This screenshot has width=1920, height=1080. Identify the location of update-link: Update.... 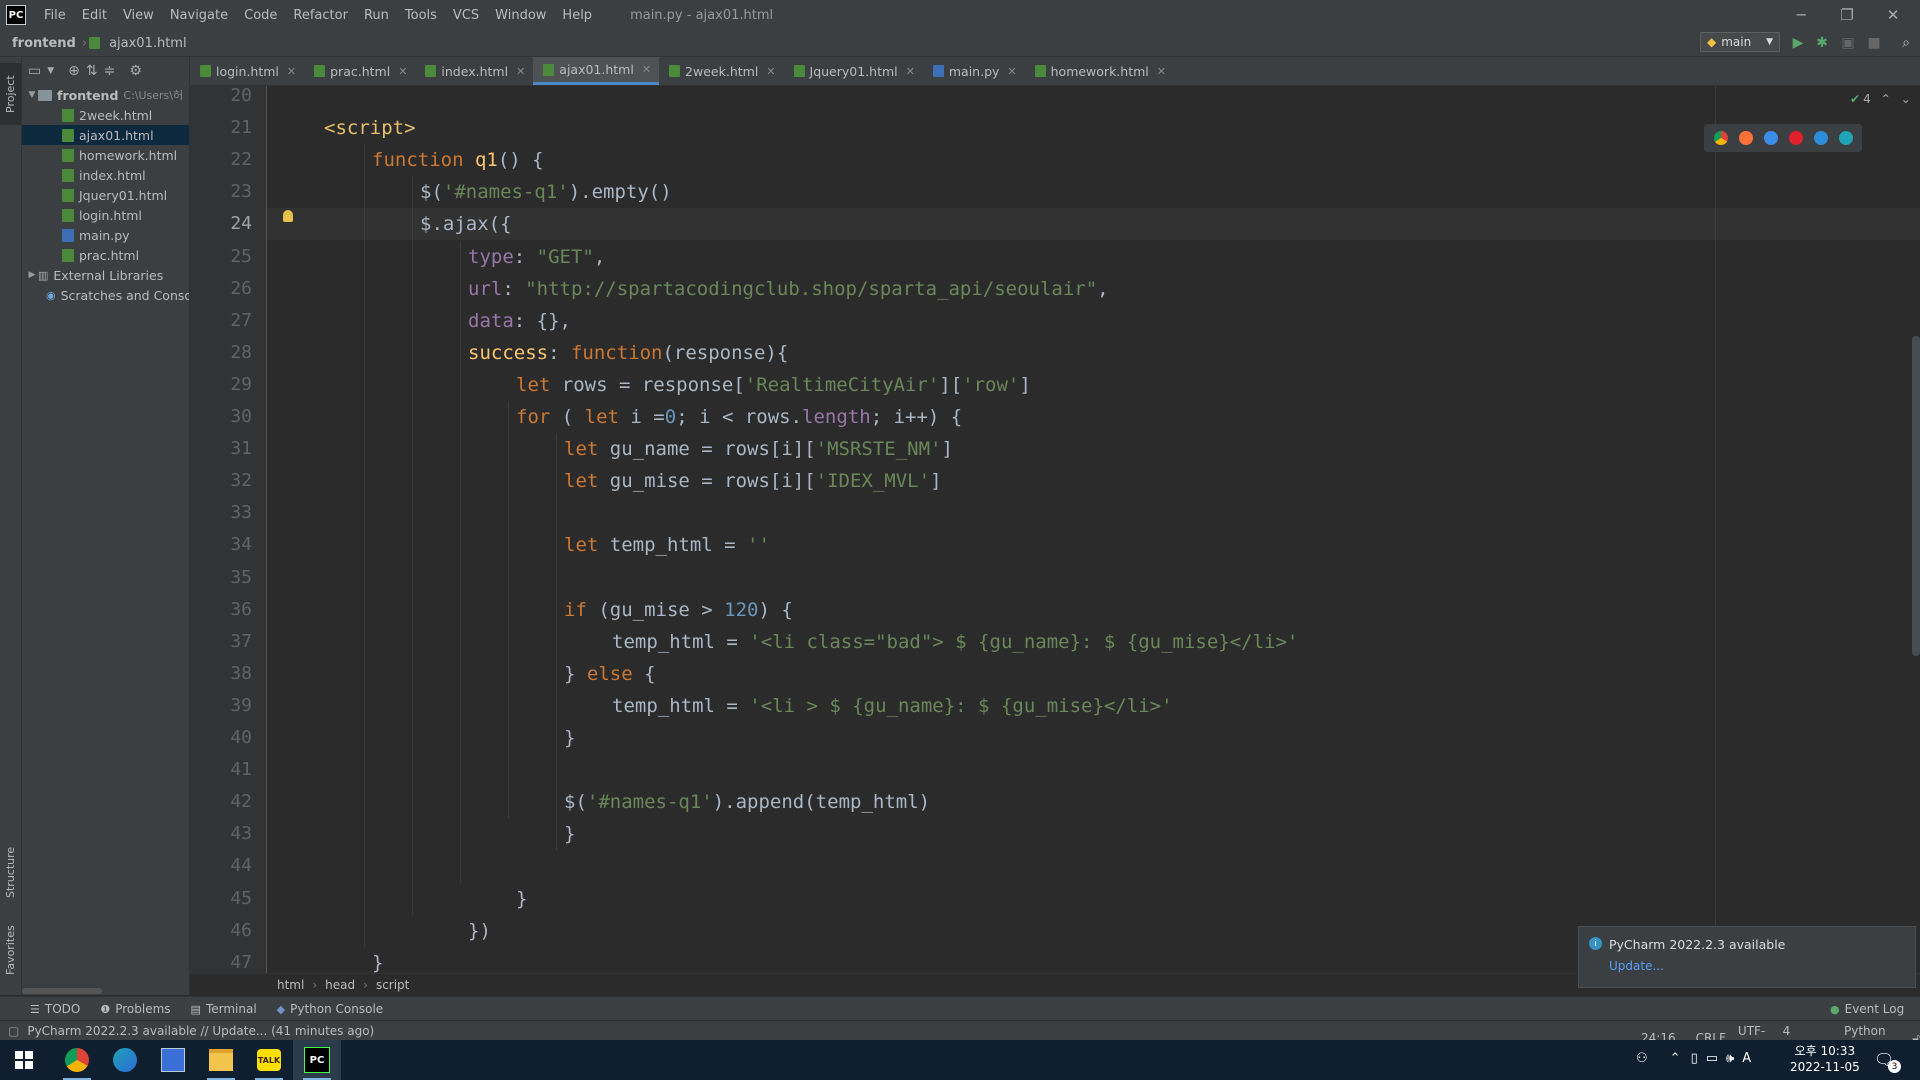
(1636, 966).